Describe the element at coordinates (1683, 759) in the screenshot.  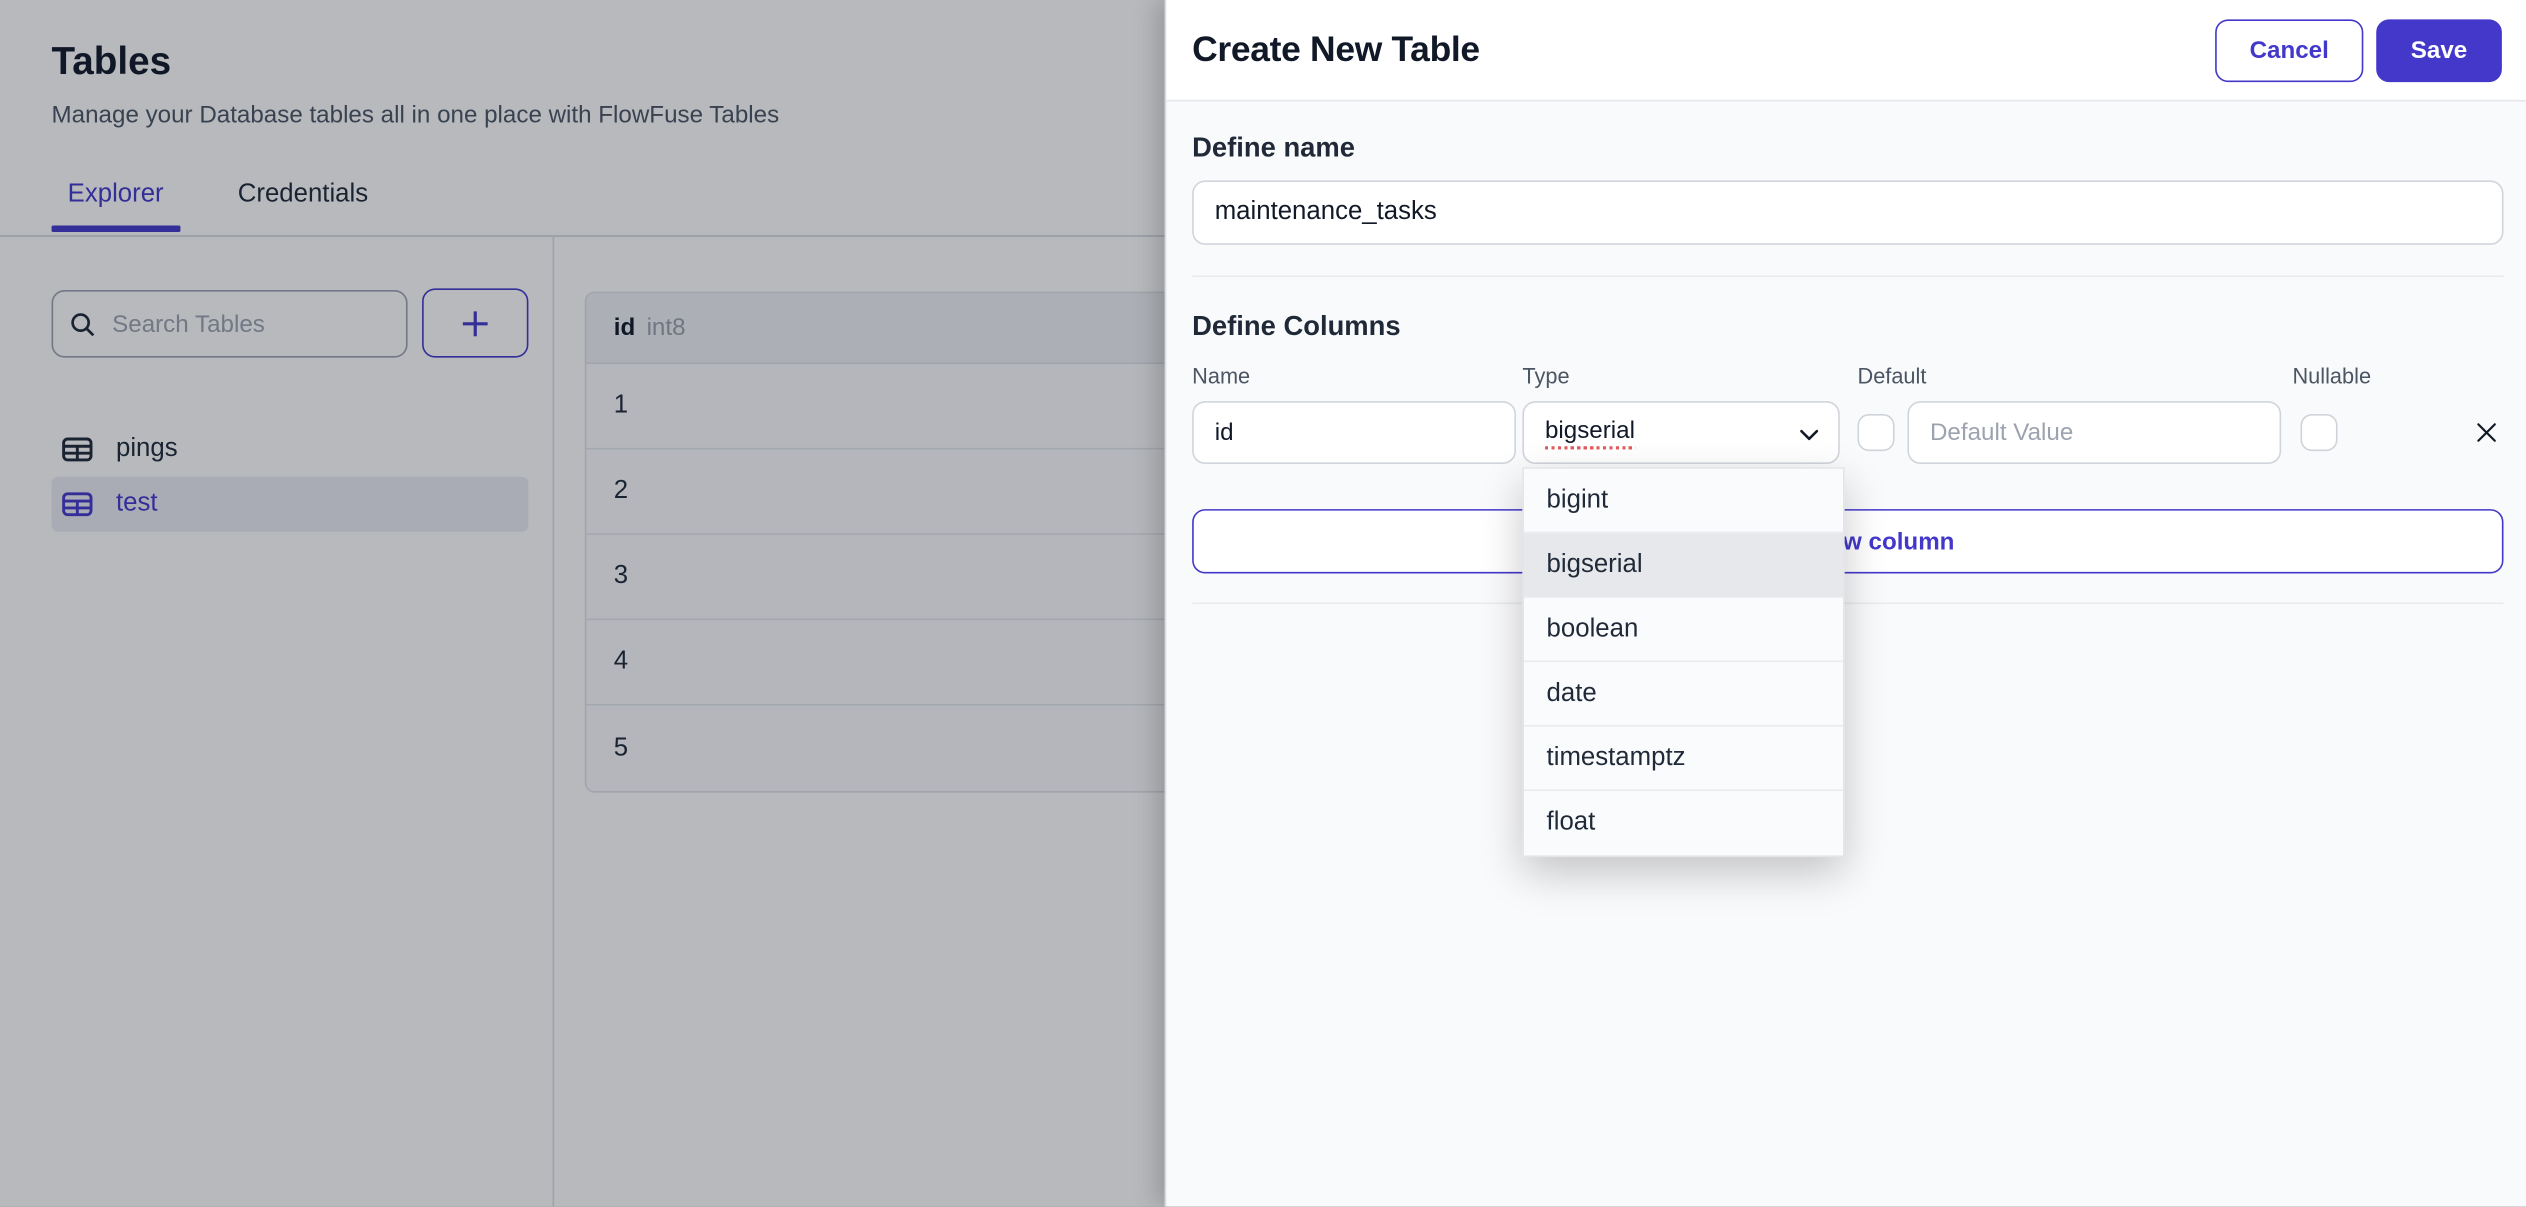
I see `type-option-timestamptz: timestamptz` at that location.